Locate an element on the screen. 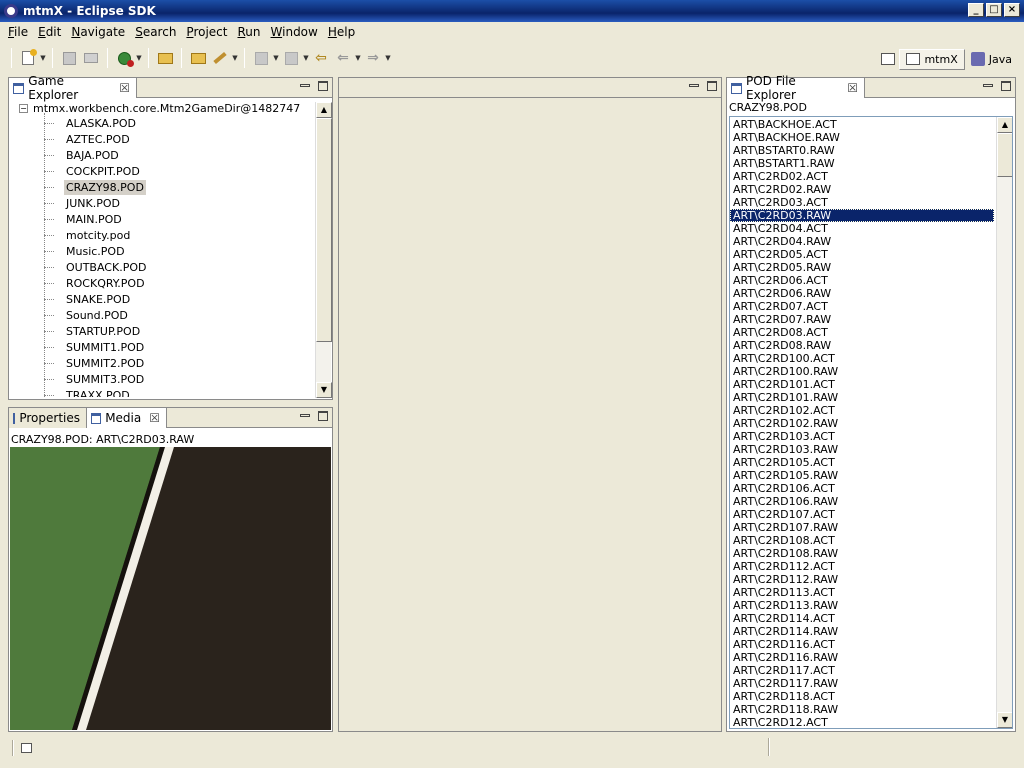  tab-properties: Properties is located at coordinates (48, 418).